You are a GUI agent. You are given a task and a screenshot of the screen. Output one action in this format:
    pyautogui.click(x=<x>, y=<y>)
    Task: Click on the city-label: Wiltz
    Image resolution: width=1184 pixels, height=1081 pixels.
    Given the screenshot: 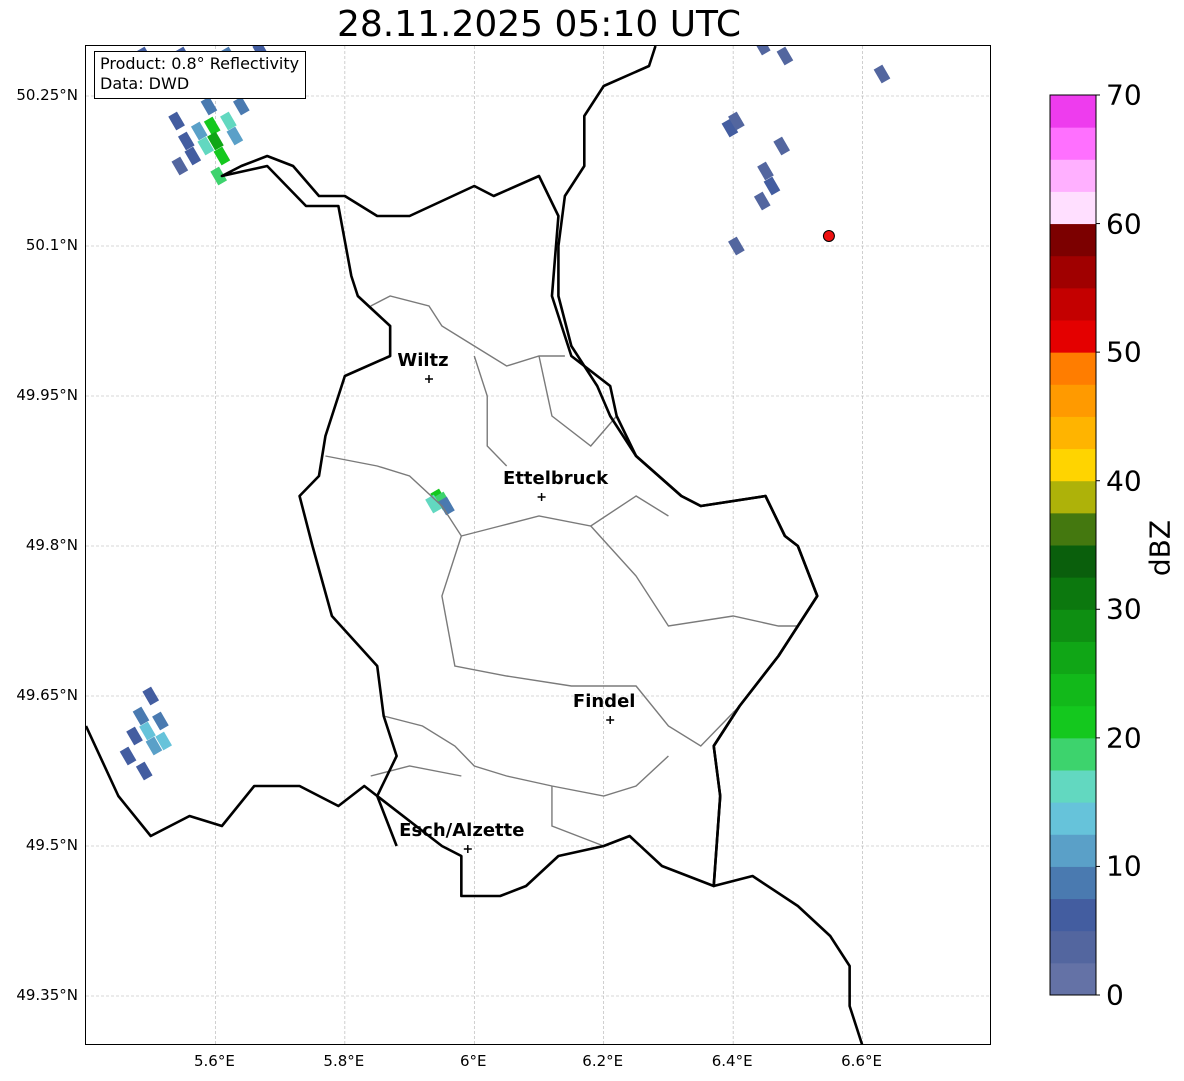 What is the action you would take?
    pyautogui.click(x=423, y=360)
    